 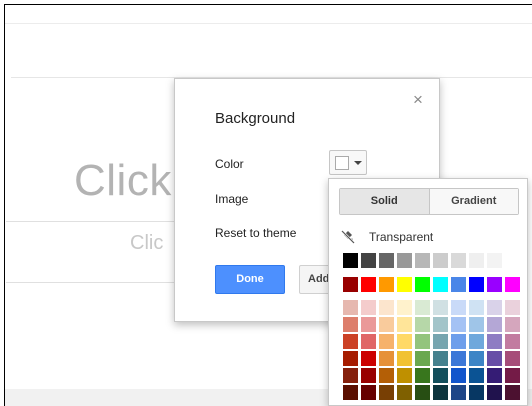 I want to click on grayscale-swatch-row, so click(x=433, y=261).